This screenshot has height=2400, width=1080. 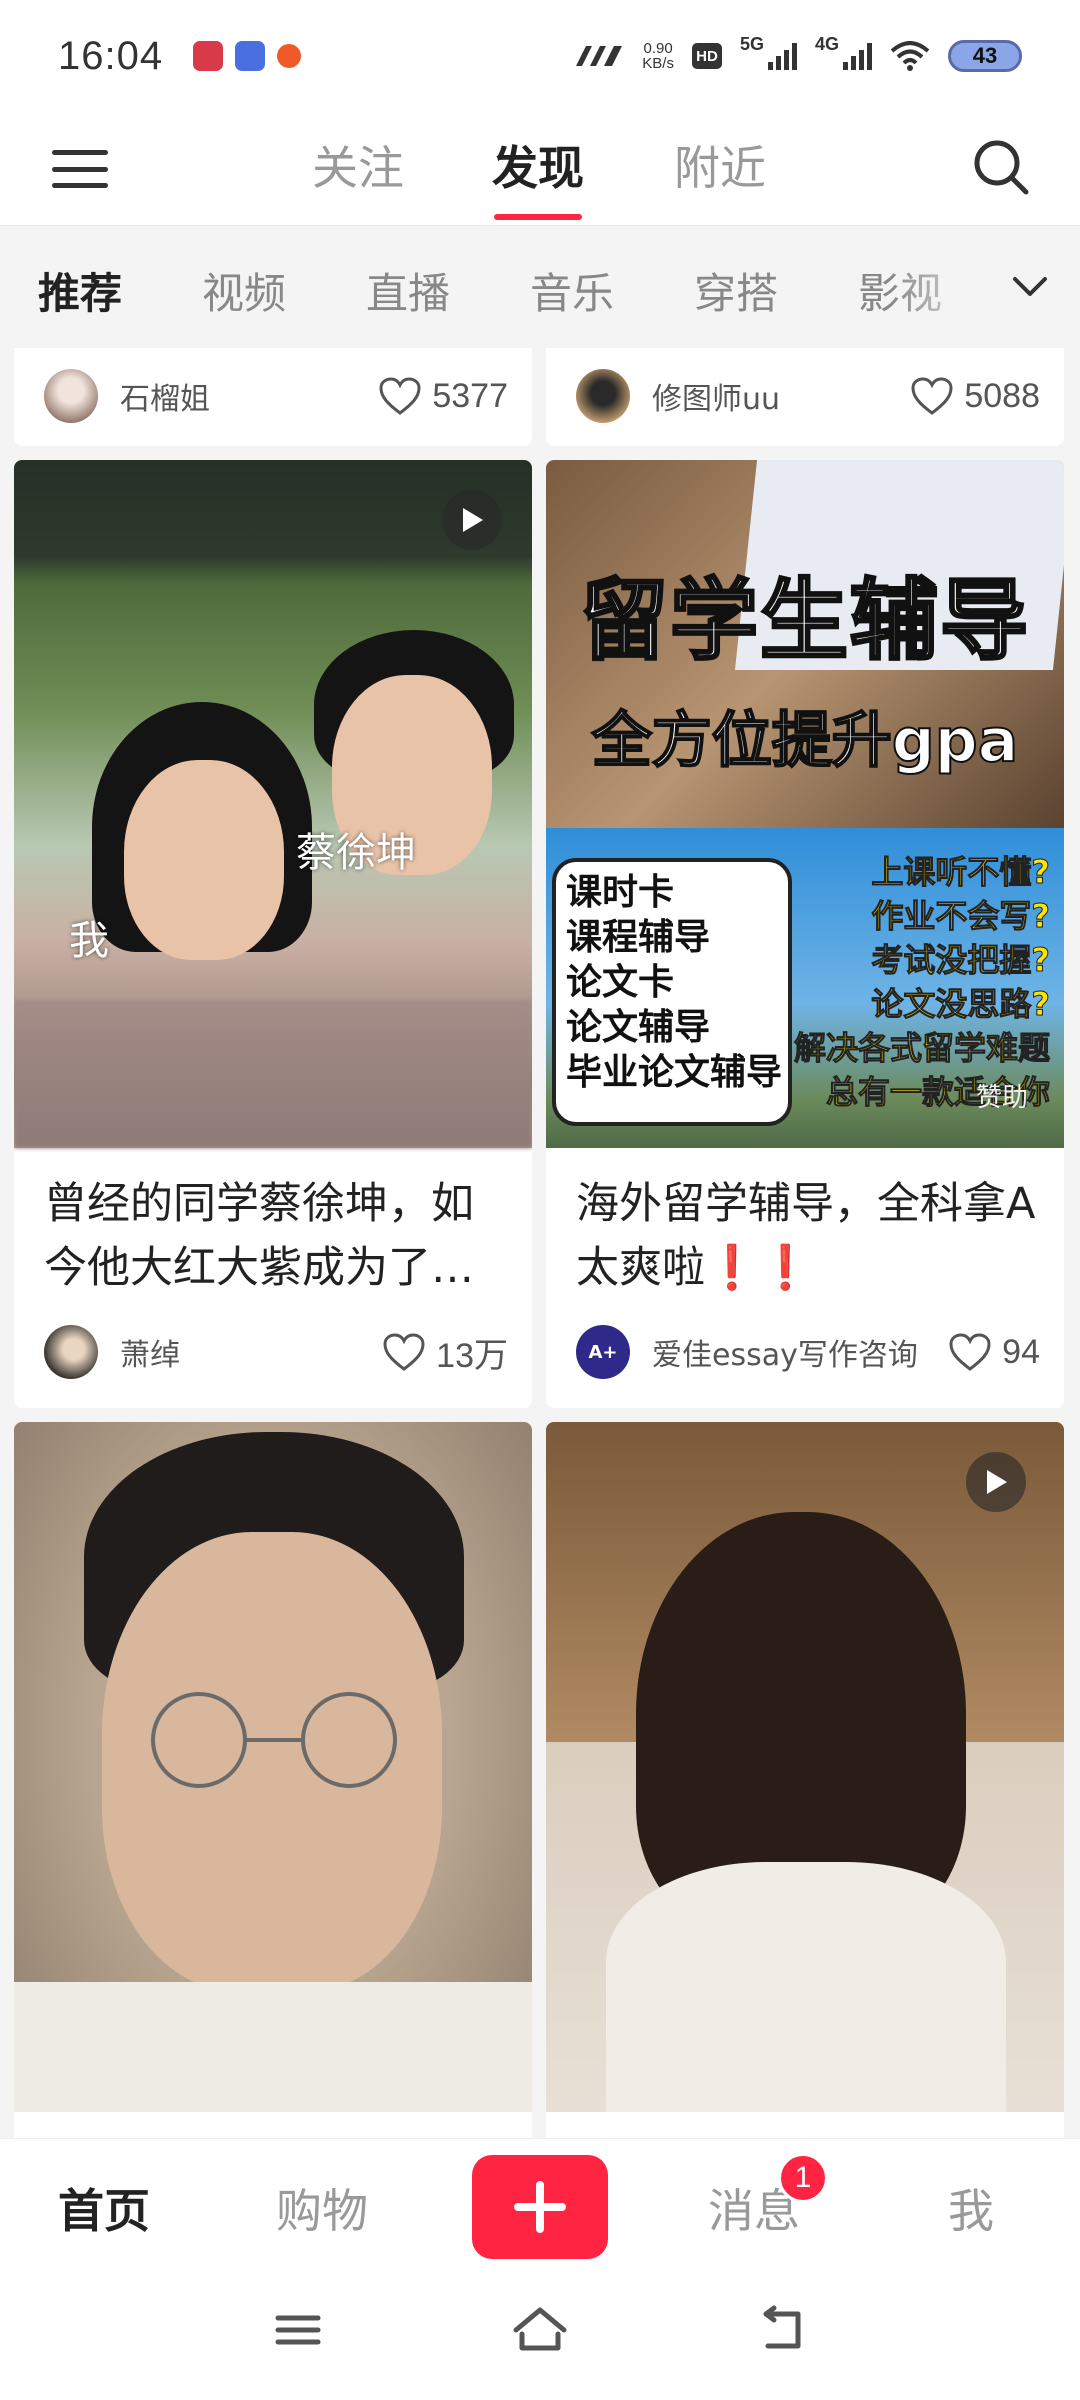 What do you see at coordinates (910, 56) in the screenshot?
I see `wifi-icon` at bounding box center [910, 56].